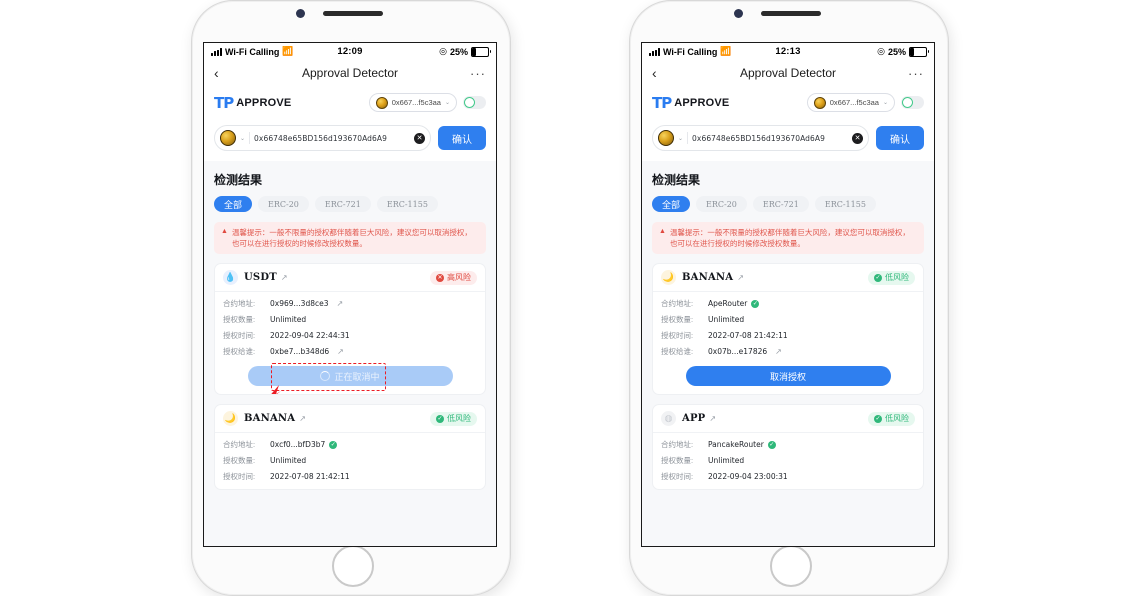 The width and height of the screenshot is (1140, 596). I want to click on page-title: Approval Detector, so click(788, 73).